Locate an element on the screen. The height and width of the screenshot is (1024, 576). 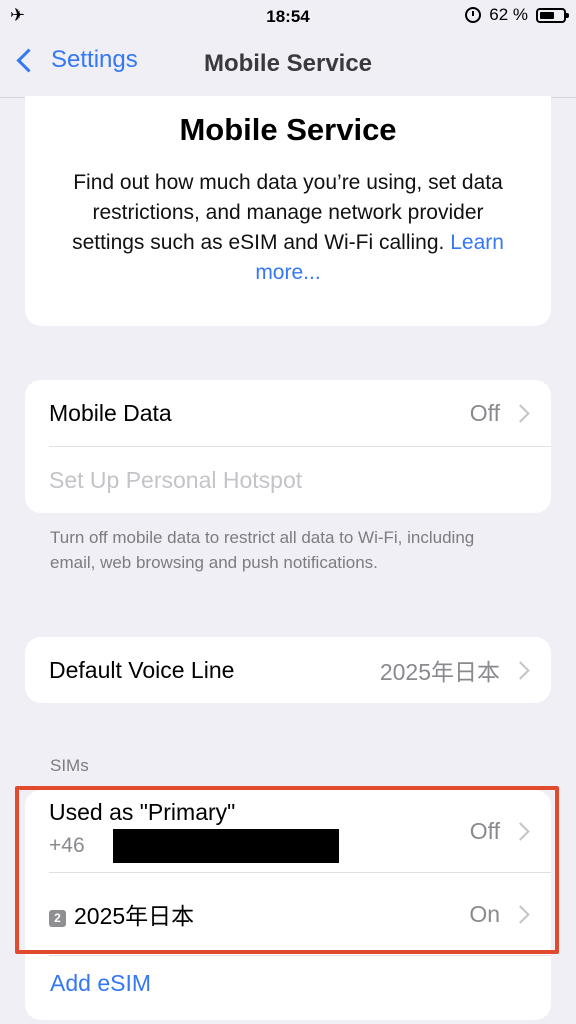
default-voice-line-row: Default Voice Line 2025年日本 is located at coordinates (288, 670).